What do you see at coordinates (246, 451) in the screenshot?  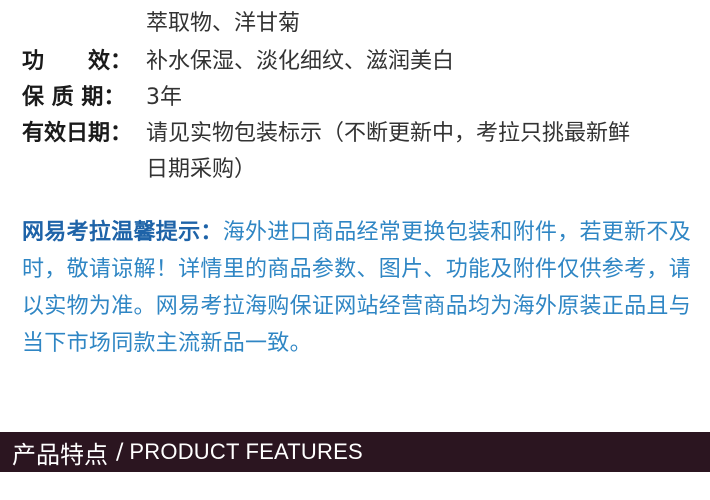 I see `banner-title-en: PRODUCT FEATURES` at bounding box center [246, 451].